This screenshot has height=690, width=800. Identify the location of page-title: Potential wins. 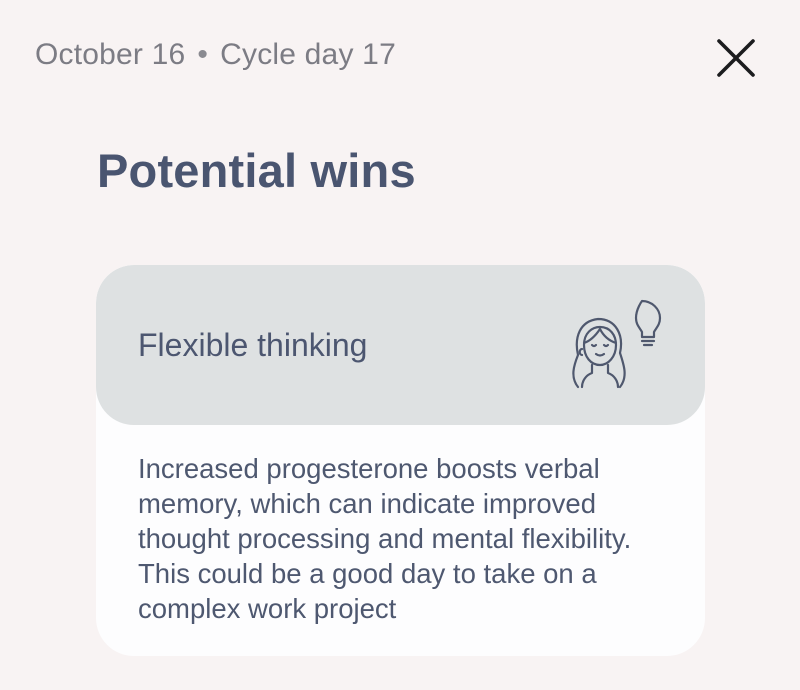
(256, 170).